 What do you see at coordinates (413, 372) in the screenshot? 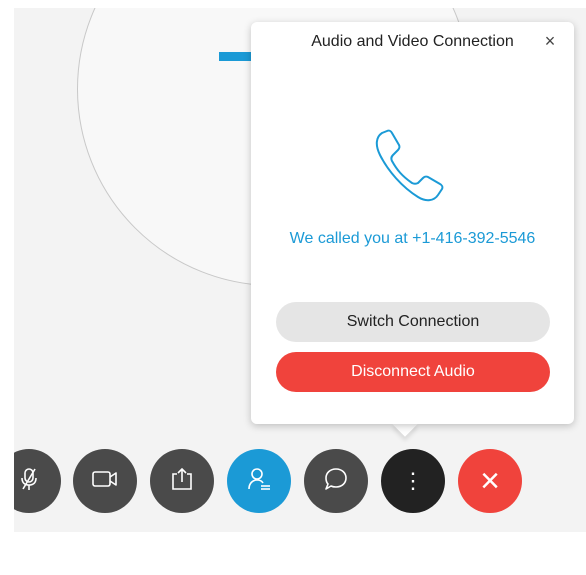
I see `disconnect-audio-button: Disconnect Audio` at bounding box center [413, 372].